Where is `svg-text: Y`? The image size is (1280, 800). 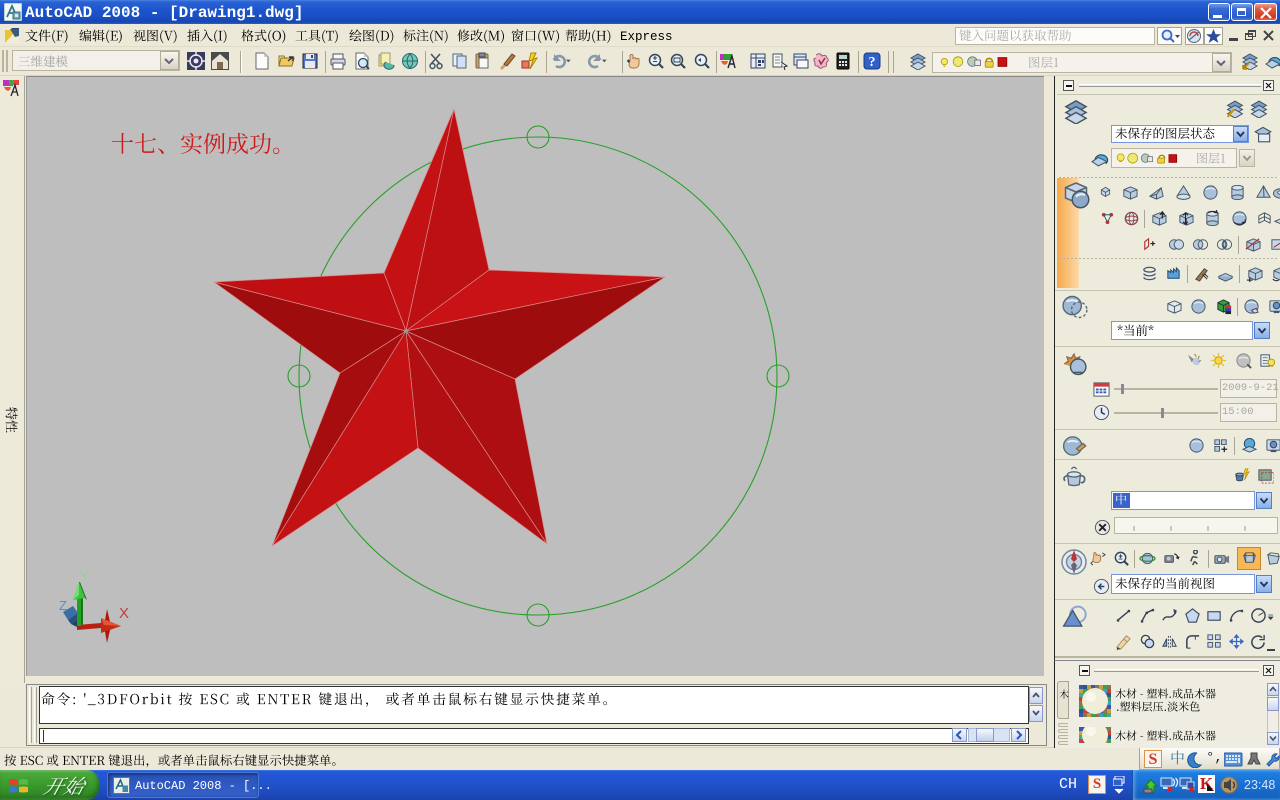
svg-text: Y is located at coordinates (85, 575).